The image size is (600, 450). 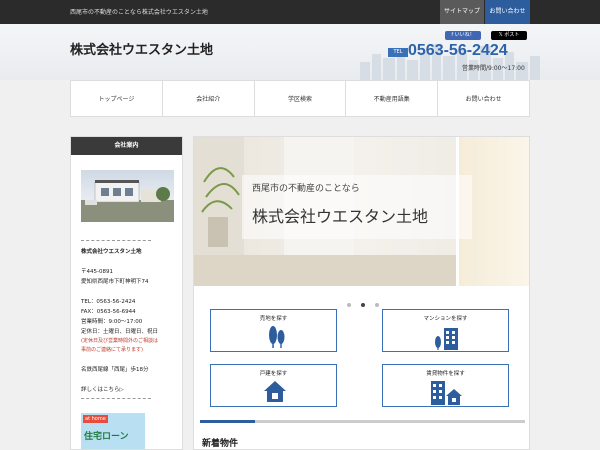 What do you see at coordinates (273, 319) in the screenshot?
I see `search-land-label: 売地を探す` at bounding box center [273, 319].